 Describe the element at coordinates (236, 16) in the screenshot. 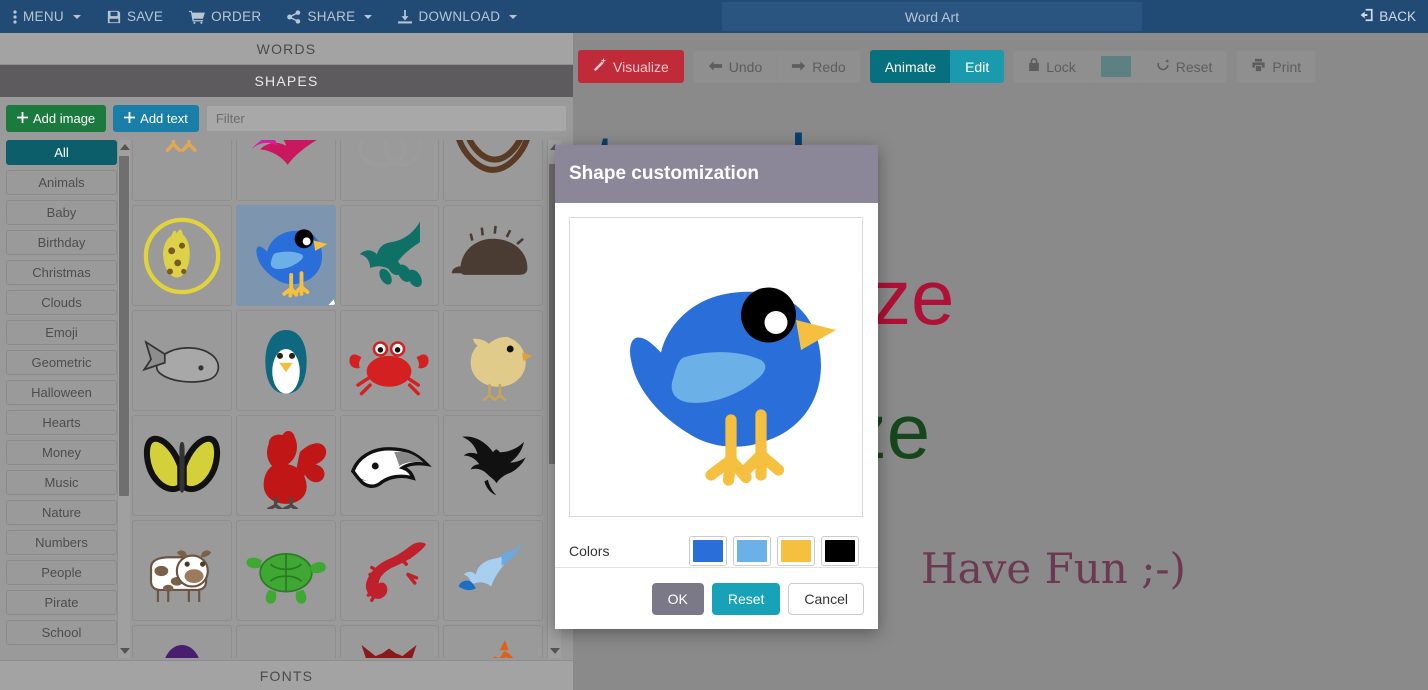

I see `order-label: ORDER` at that location.